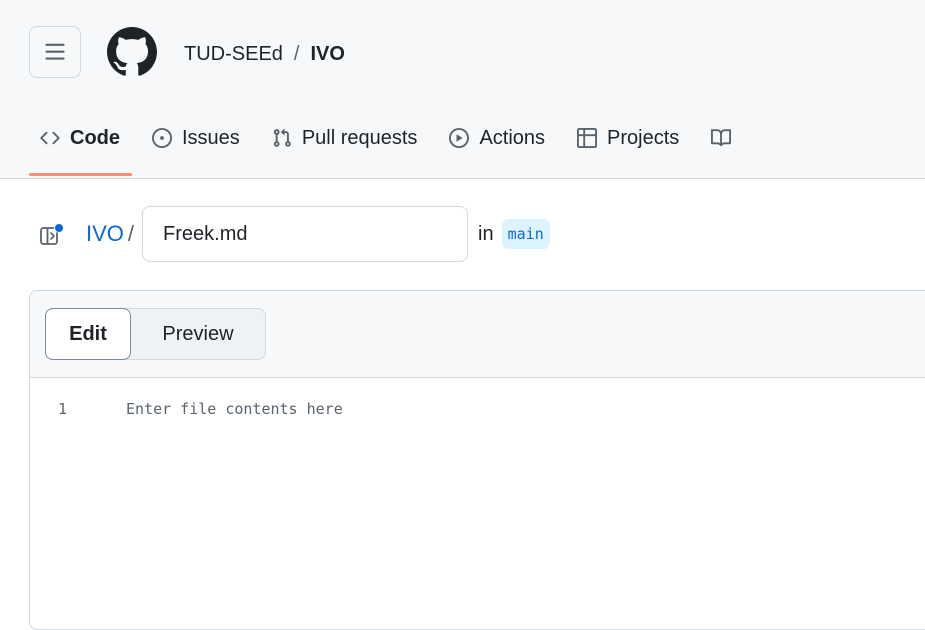 This screenshot has height=630, width=925. What do you see at coordinates (105, 234) in the screenshot?
I see `repo-root-link: IVO` at bounding box center [105, 234].